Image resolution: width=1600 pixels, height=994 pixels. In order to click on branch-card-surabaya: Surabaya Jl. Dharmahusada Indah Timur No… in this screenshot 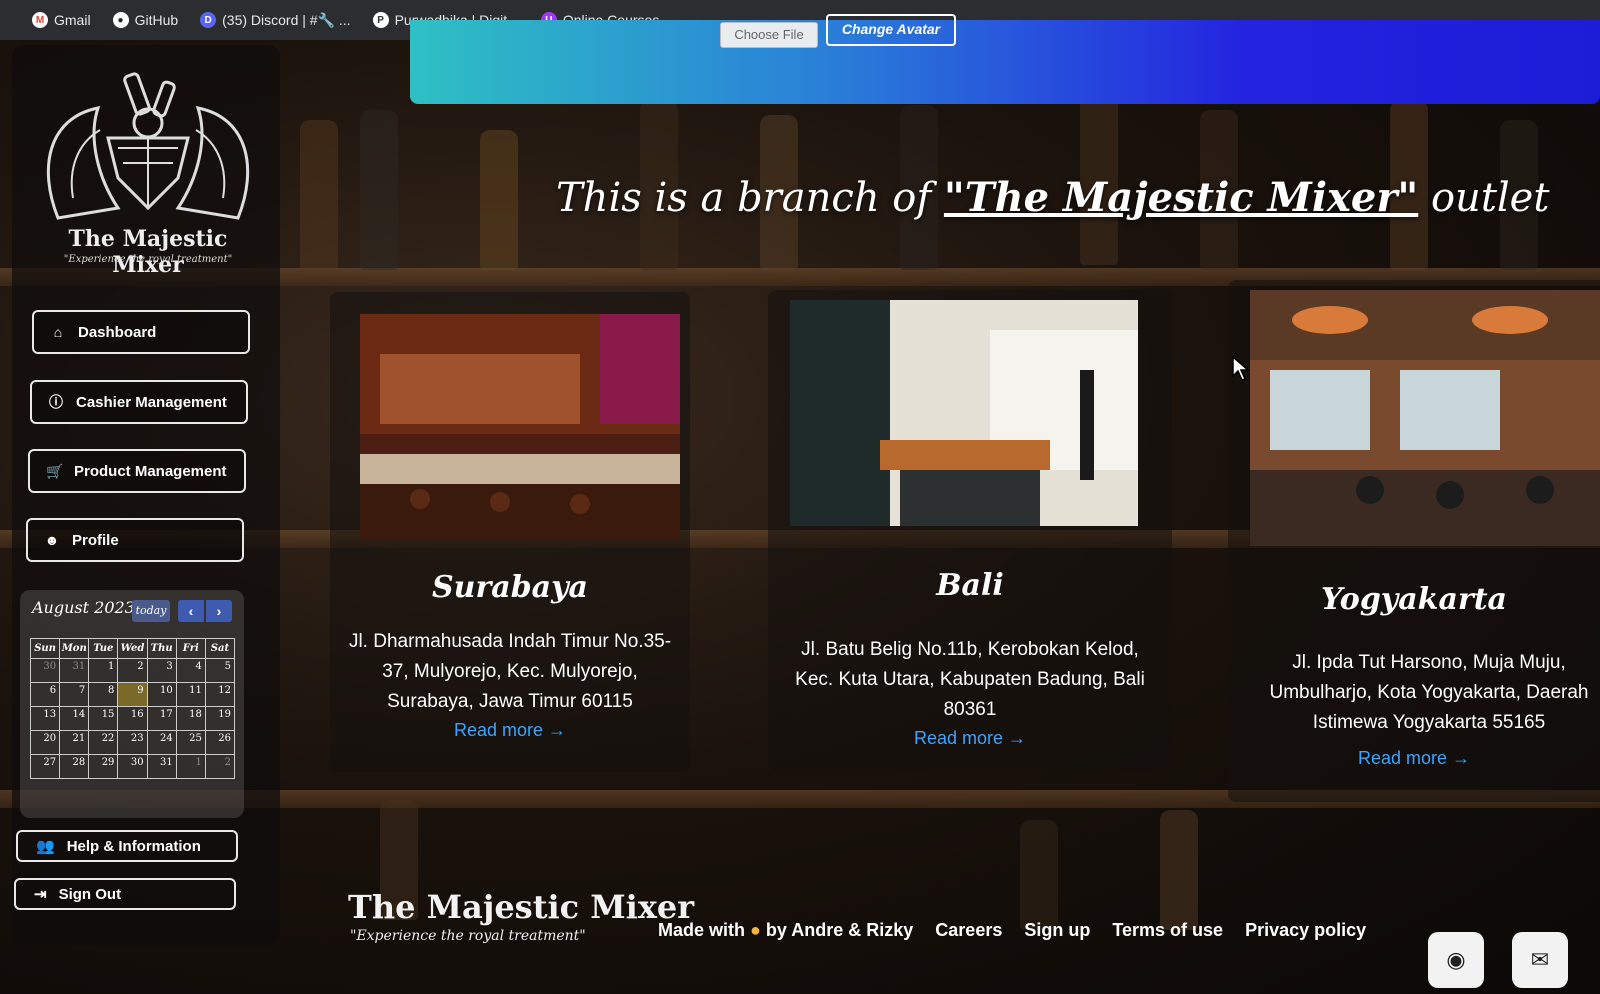, I will do `click(510, 532)`.